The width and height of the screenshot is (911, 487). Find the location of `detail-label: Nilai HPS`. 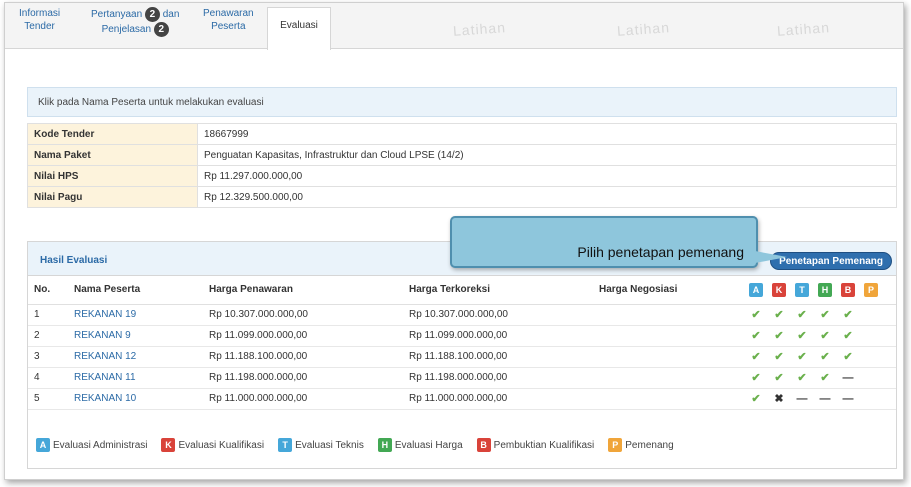

detail-label: Nilai HPS is located at coordinates (112, 176).